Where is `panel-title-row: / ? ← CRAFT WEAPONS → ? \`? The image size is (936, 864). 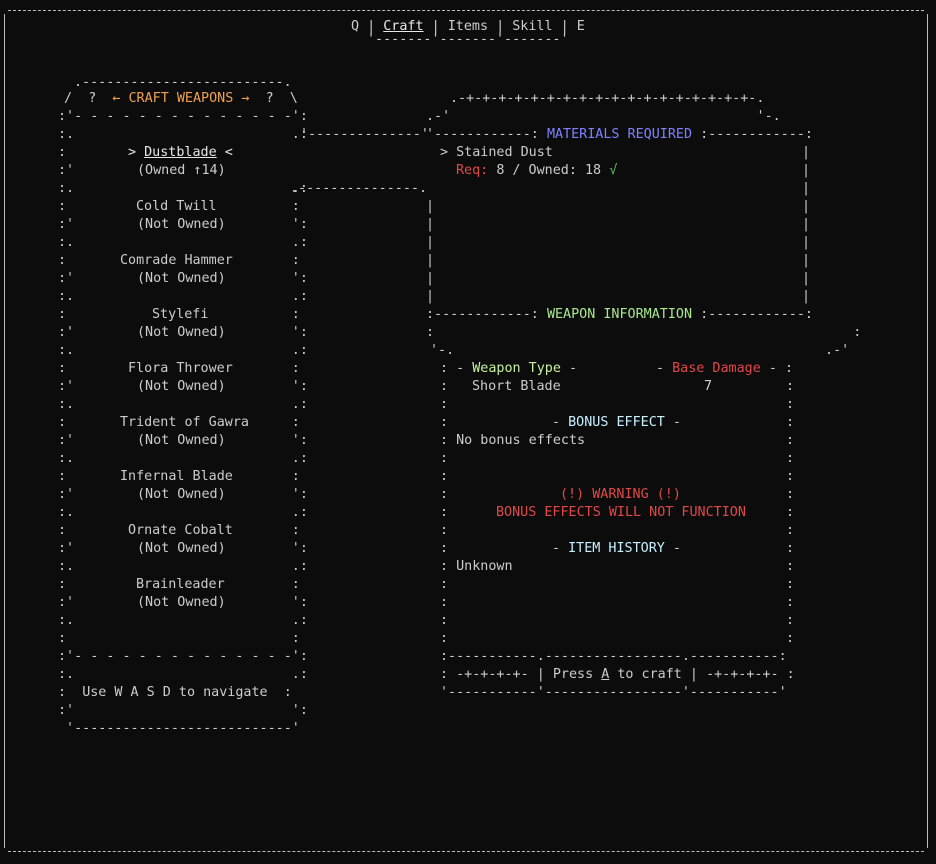
panel-title-row: / ? ← CRAFT WEAPONS → ? \ is located at coordinates (181, 98).